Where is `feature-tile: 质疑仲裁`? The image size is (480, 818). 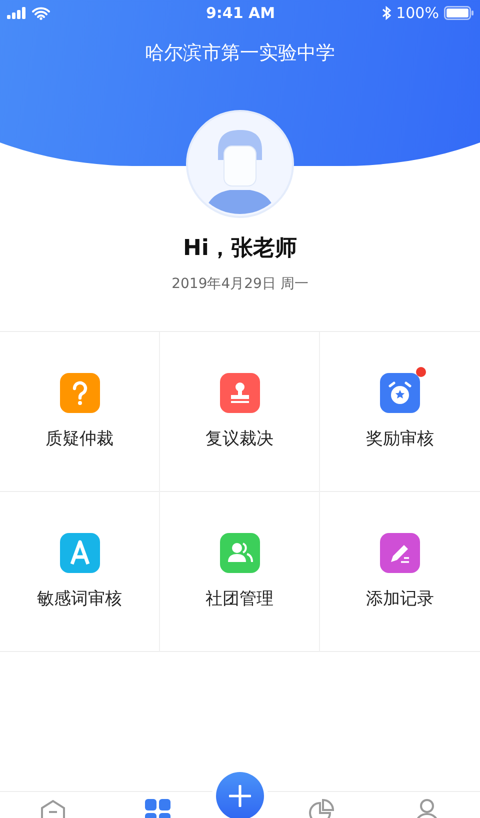
feature-tile: 质疑仲裁 is located at coordinates (80, 412).